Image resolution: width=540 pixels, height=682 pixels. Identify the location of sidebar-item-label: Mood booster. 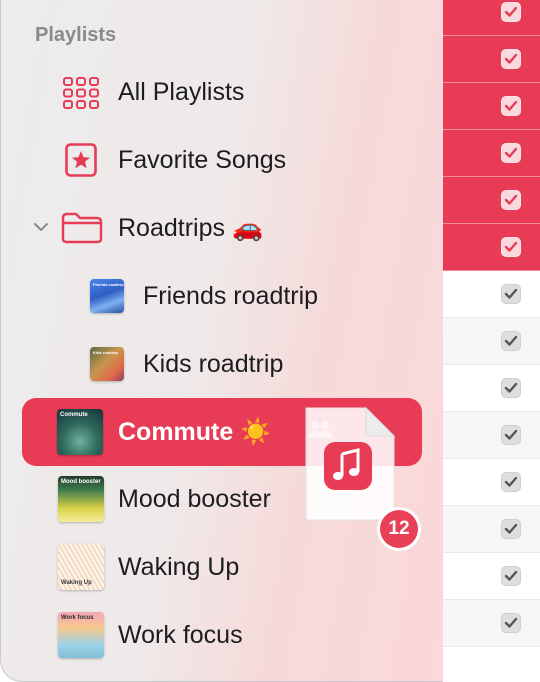
(194, 498).